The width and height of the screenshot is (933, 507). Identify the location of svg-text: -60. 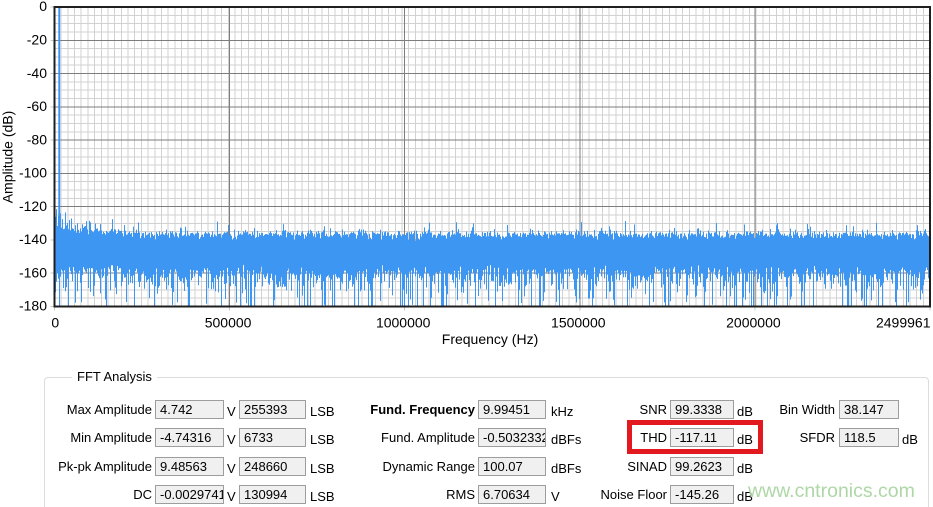
(37, 106).